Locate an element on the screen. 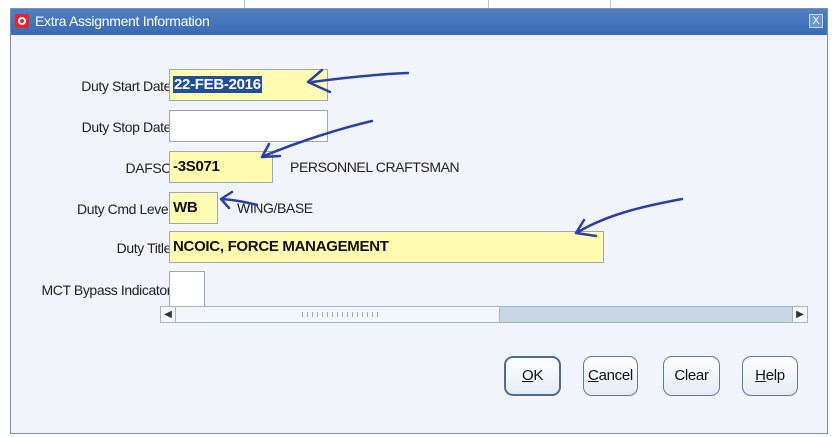 This screenshot has height=437, width=837. ok-button: OK is located at coordinates (532, 376).